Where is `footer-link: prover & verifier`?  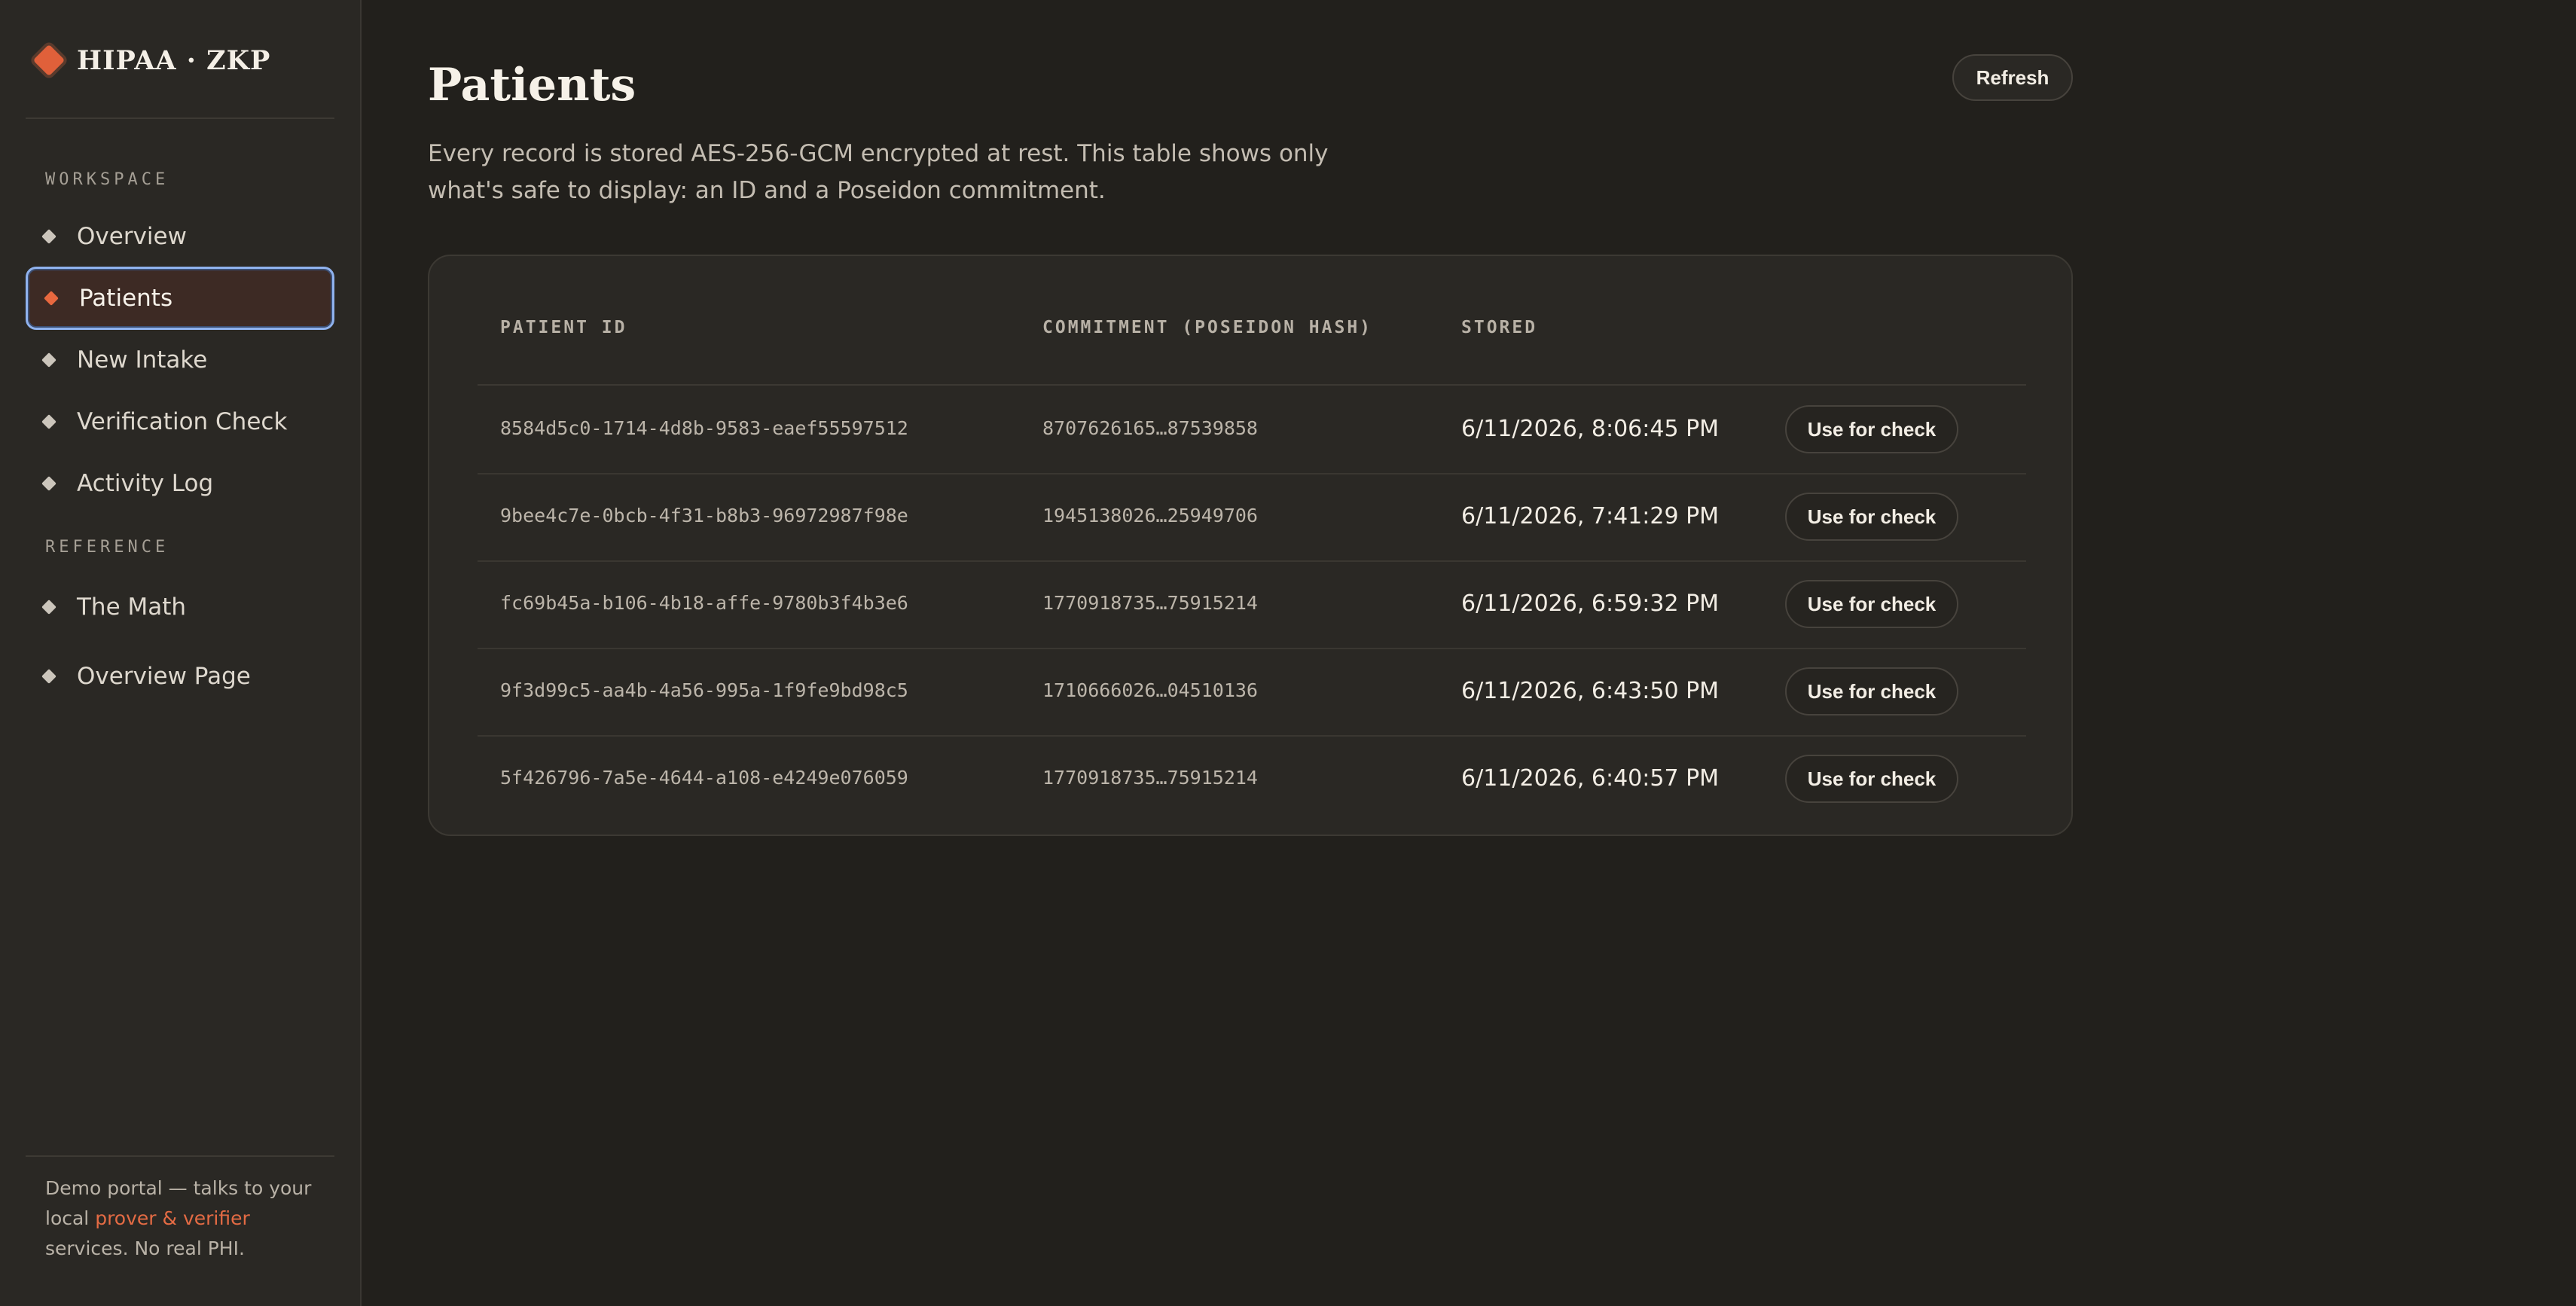 footer-link: prover & verifier is located at coordinates (173, 1218).